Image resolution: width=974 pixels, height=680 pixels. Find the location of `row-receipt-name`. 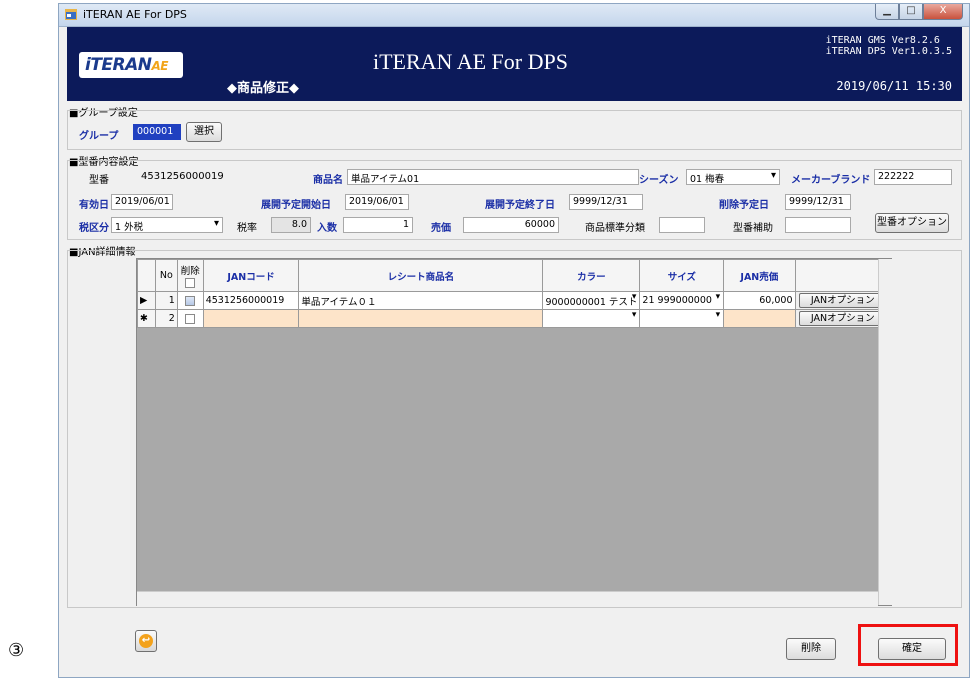

row-receipt-name is located at coordinates (421, 318).